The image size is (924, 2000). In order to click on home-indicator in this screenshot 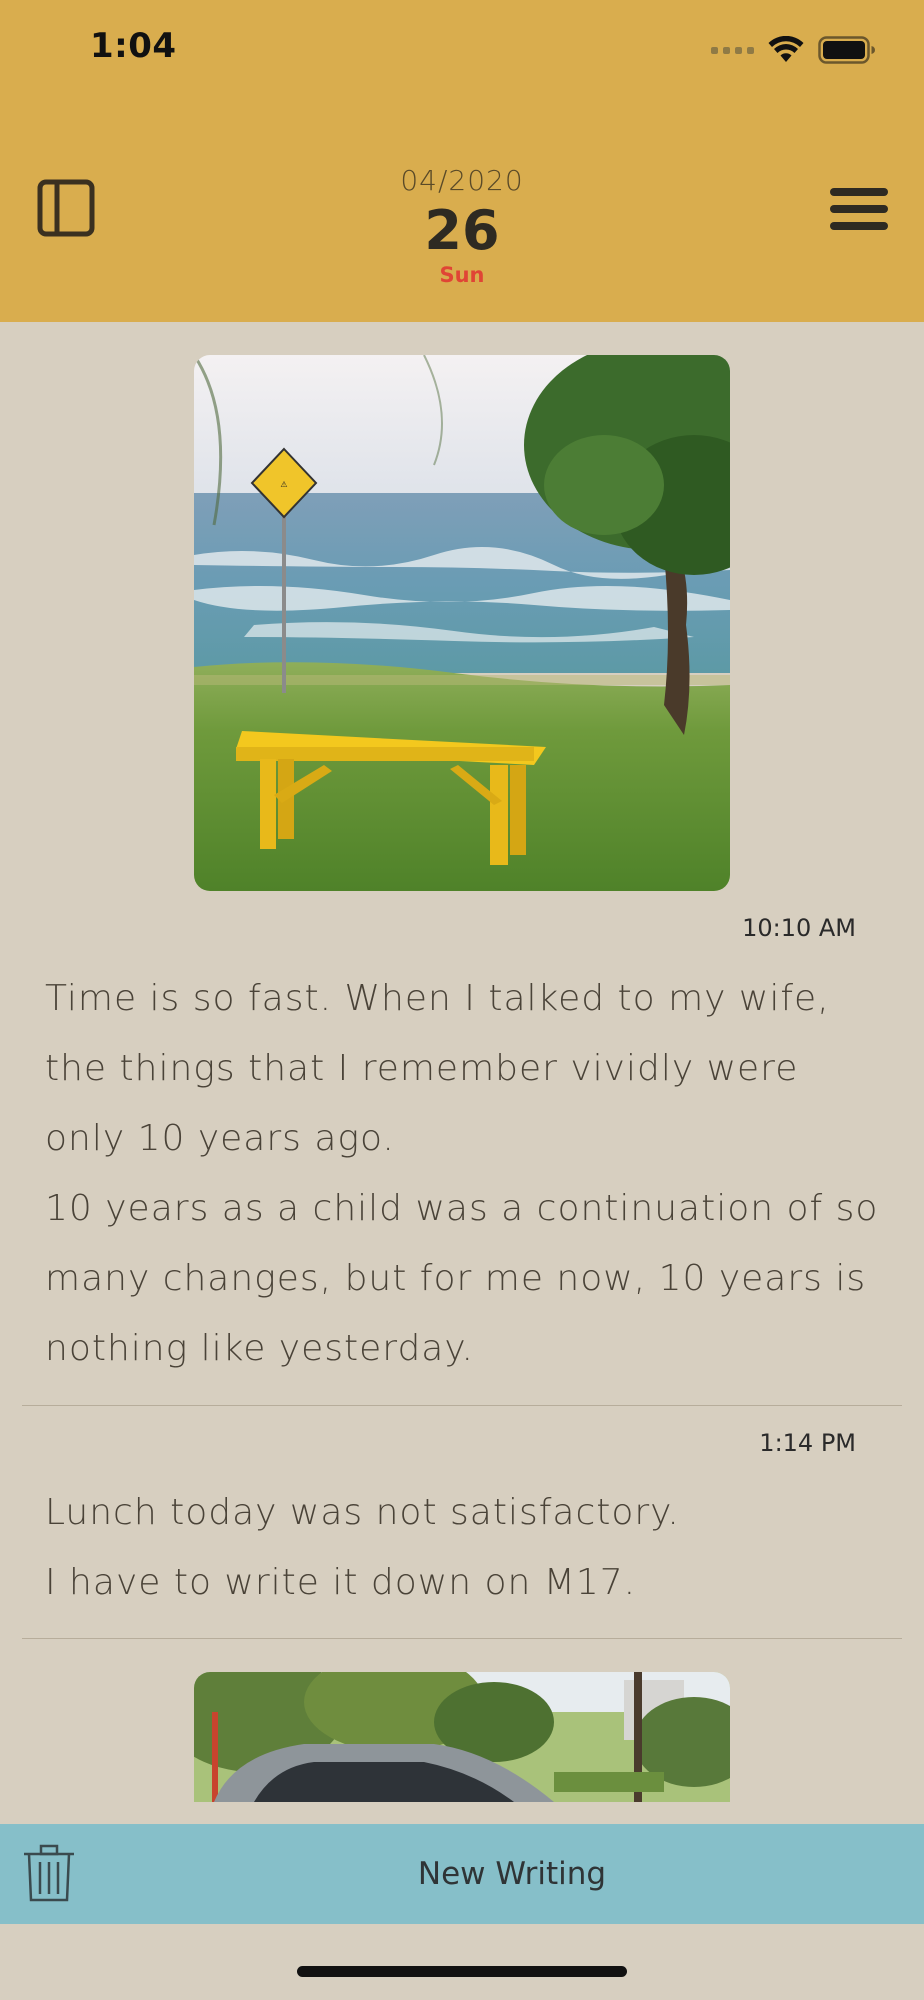, I will do `click(462, 1971)`.